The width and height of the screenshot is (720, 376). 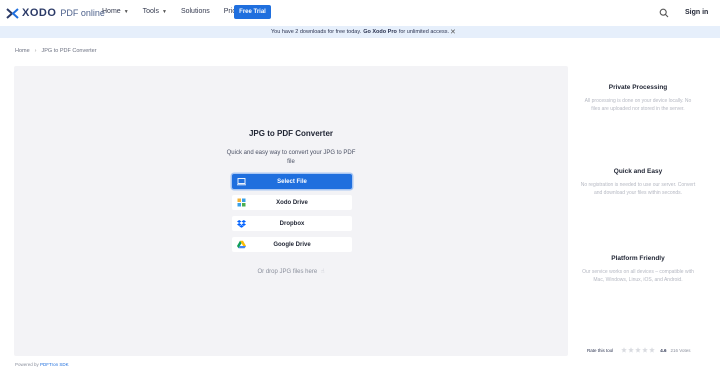 I want to click on feature-title: Platform Friendly, so click(x=638, y=258).